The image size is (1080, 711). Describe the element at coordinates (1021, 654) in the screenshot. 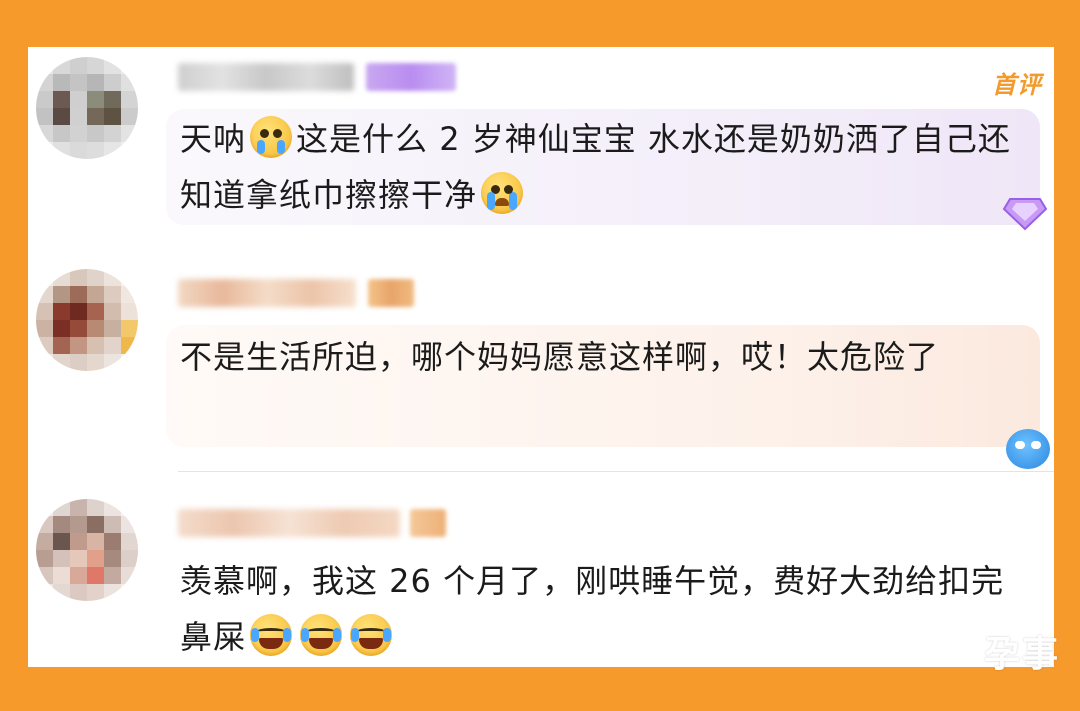

I see `watermark: 孕事` at that location.